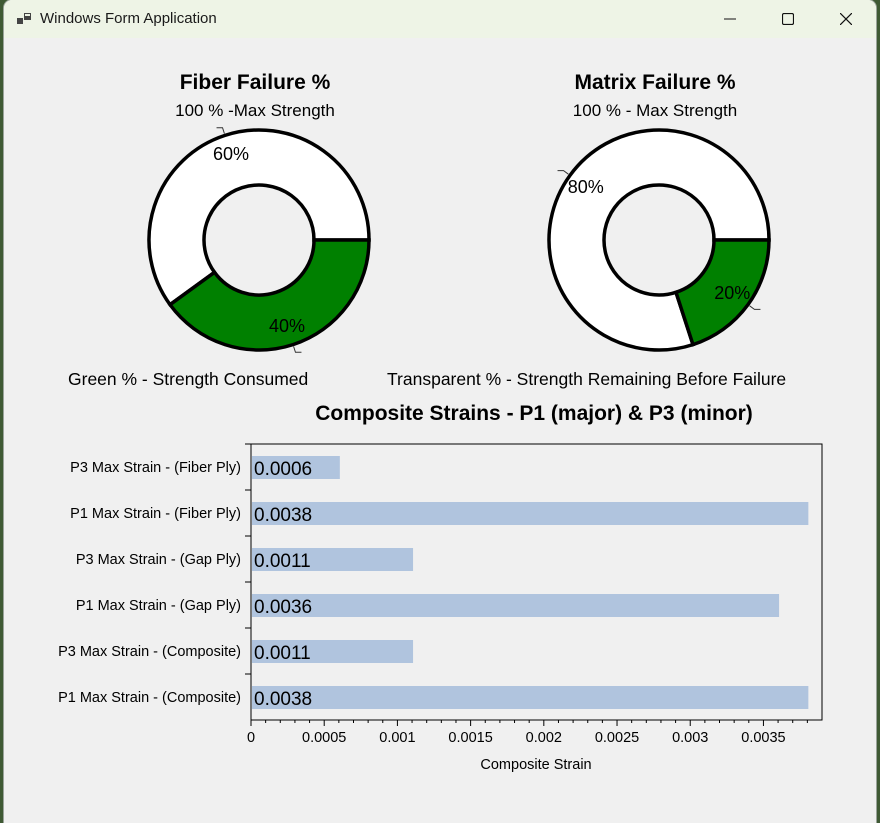 This screenshot has height=823, width=880. What do you see at coordinates (155, 468) in the screenshot?
I see `category-label-0: P3 Max Strain - (Fiber Ply)` at bounding box center [155, 468].